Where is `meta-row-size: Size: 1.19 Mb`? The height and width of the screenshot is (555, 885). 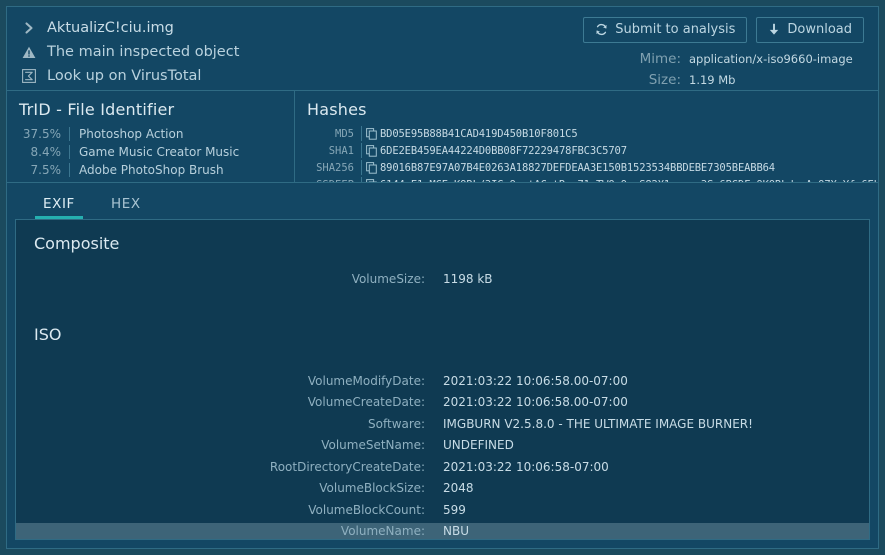 meta-row-size: Size: 1.19 Mb is located at coordinates (725, 82).